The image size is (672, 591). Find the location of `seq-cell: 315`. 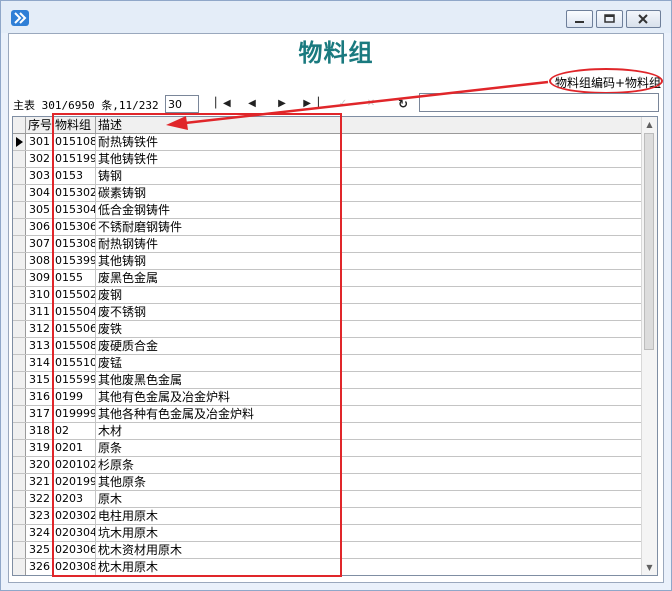

seq-cell: 315 is located at coordinates (39, 380).